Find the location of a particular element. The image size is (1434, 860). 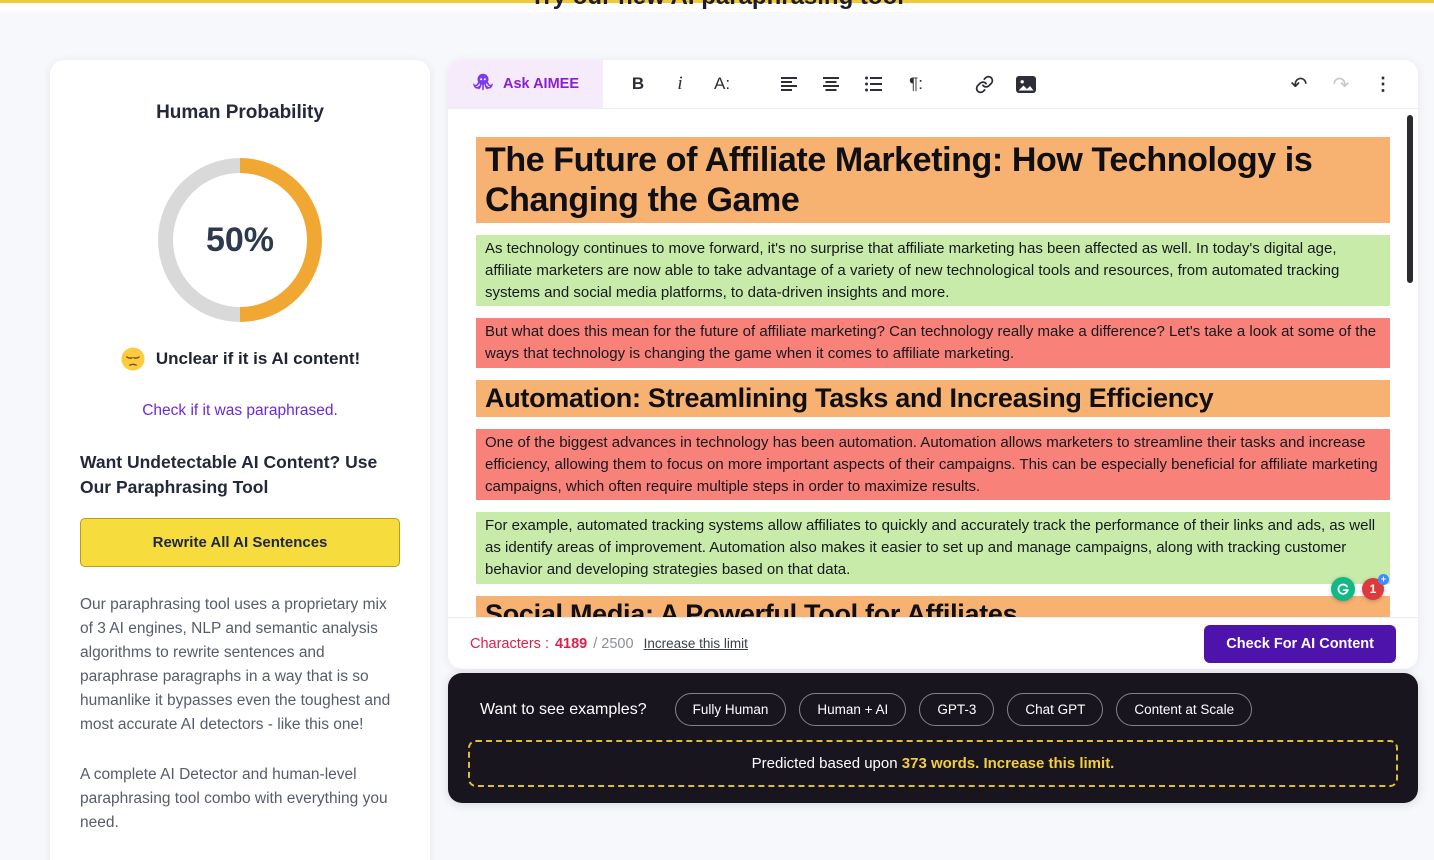

align-center-icon is located at coordinates (831, 84).